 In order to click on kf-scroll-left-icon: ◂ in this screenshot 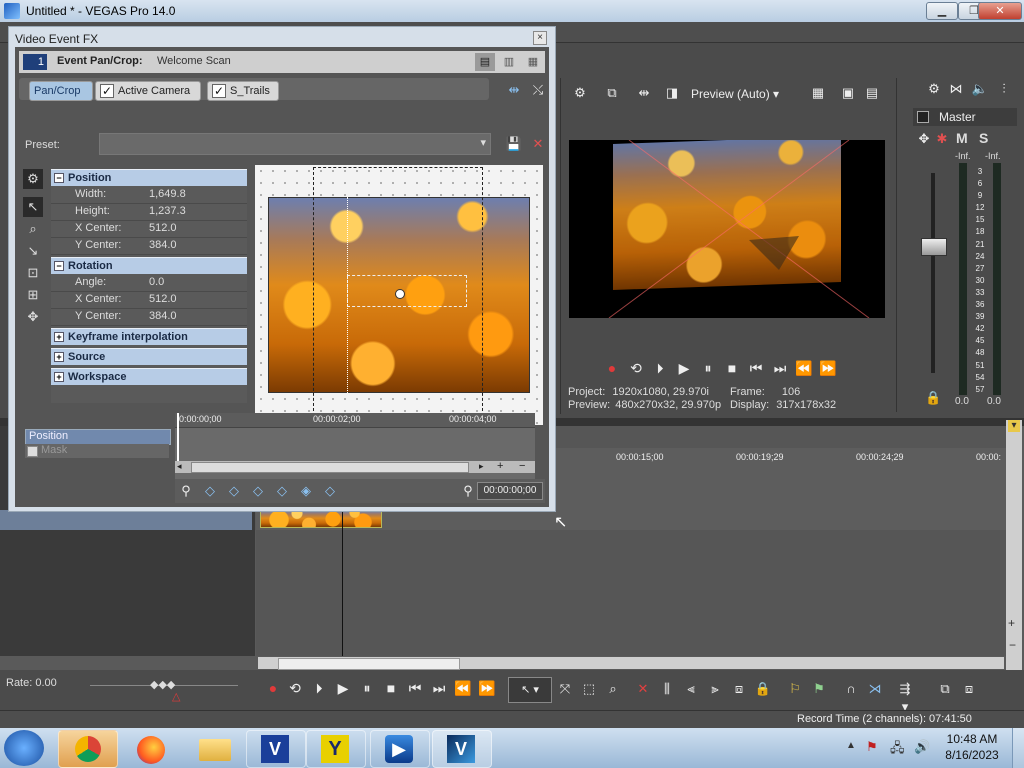, I will do `click(179, 466)`.